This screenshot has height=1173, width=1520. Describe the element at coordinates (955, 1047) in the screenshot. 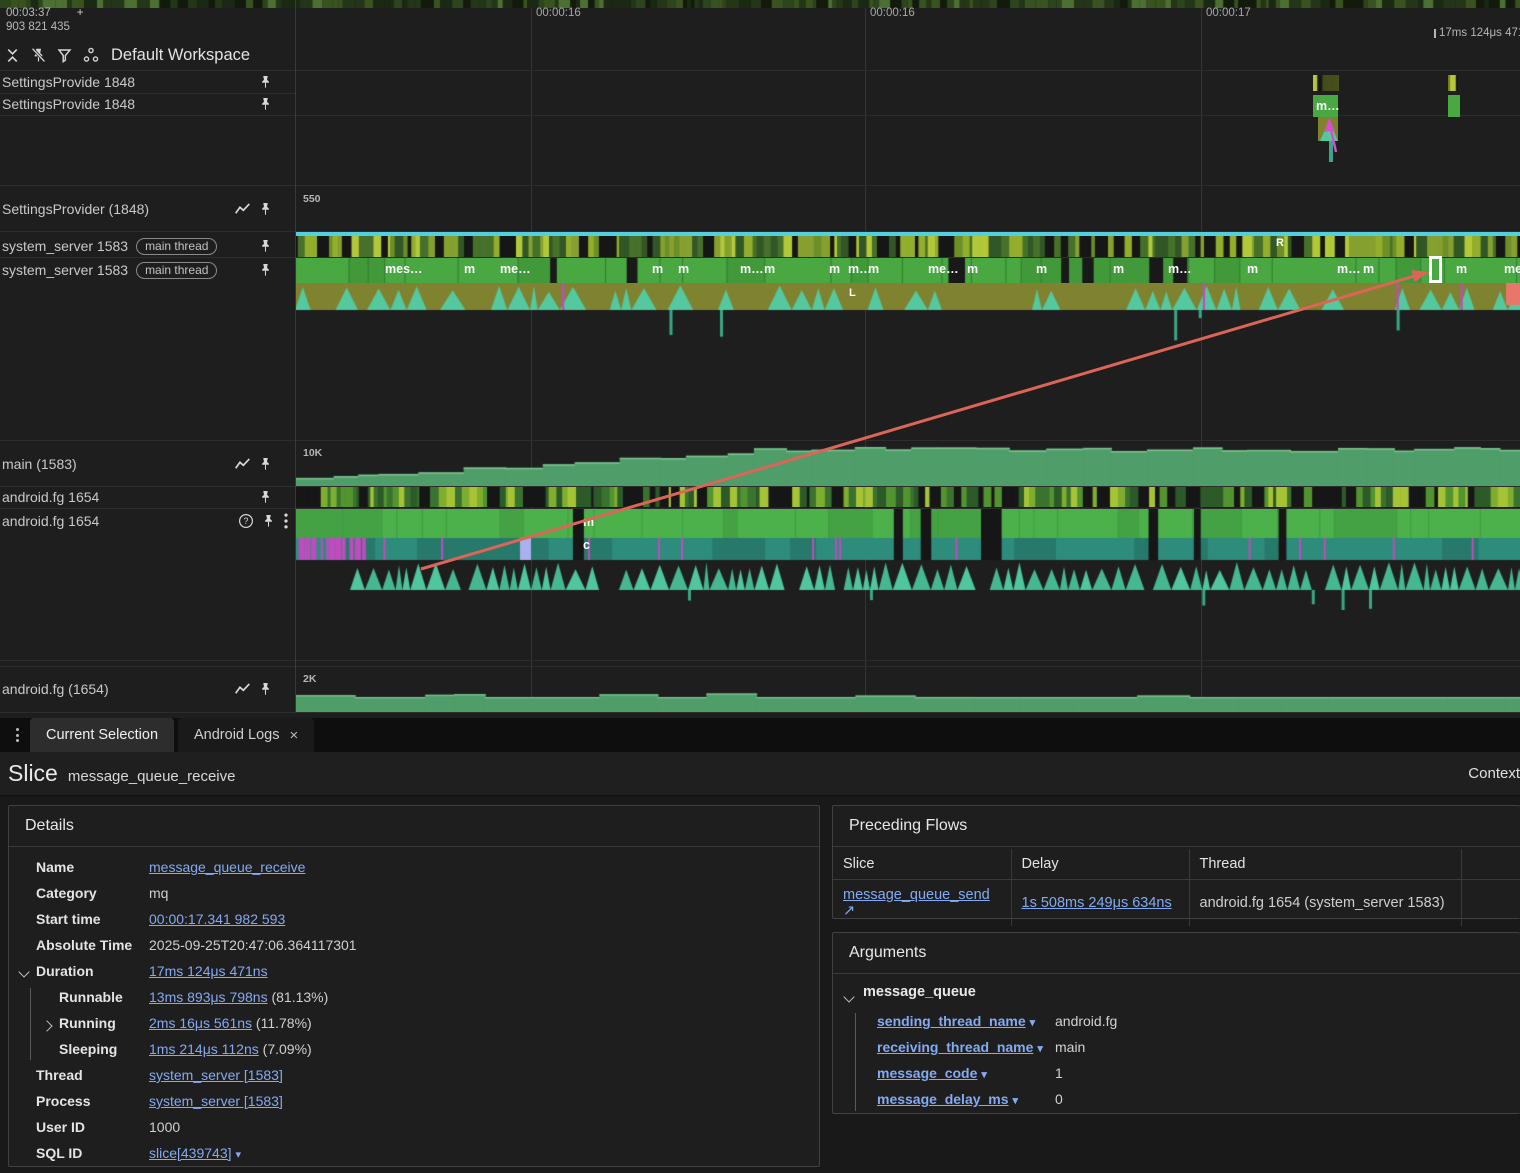

I see `argument-key-link: receiving_thread_name` at that location.